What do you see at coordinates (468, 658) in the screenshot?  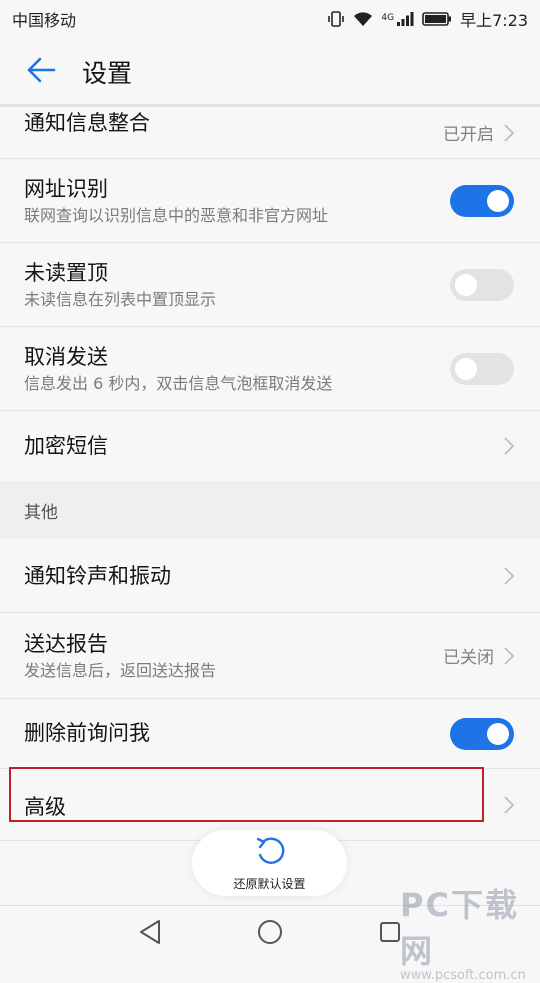 I see `row-value: 已关闭` at bounding box center [468, 658].